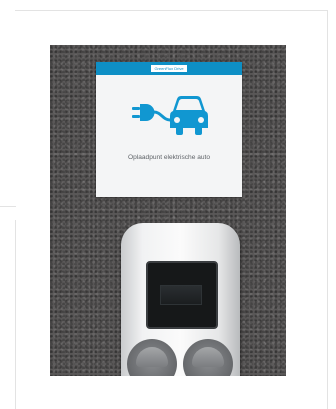  I want to click on charger-display-glass, so click(181, 295).